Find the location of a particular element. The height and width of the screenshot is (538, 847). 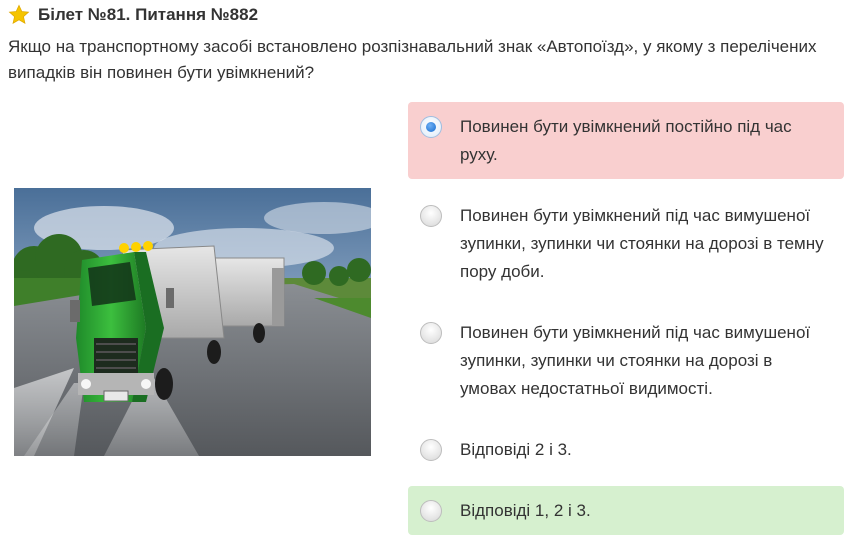

answer-text: Відповіді 1, 2 і 3. is located at coordinates (525, 510).